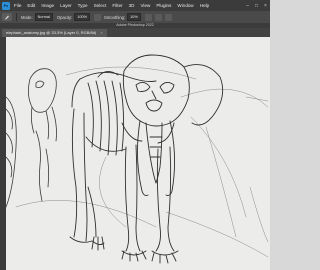 The height and width of the screenshot is (270, 320). Describe the element at coordinates (265, 6) in the screenshot. I see `close-window-icon: ×` at that location.